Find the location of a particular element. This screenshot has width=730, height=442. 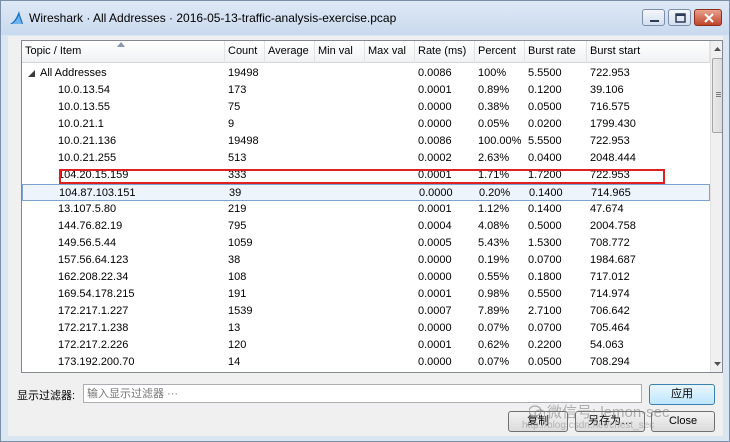

table-row: 10.0.13.54 173 0.0001 0.89% 0.1200 39.106 is located at coordinates (366, 90).